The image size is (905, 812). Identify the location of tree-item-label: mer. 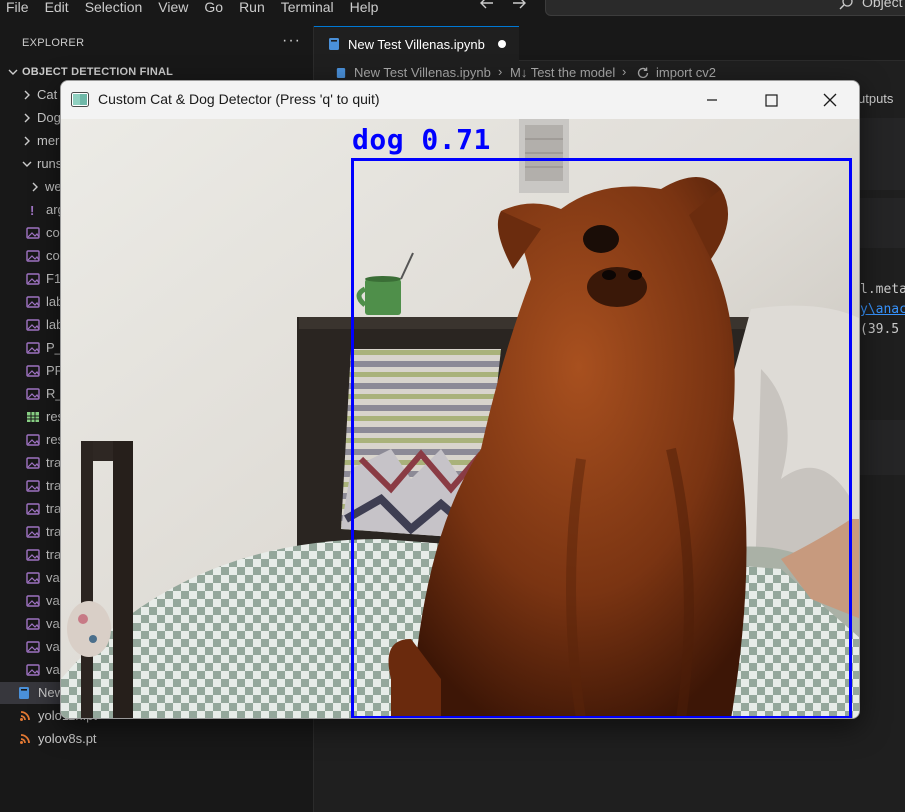
(48, 140).